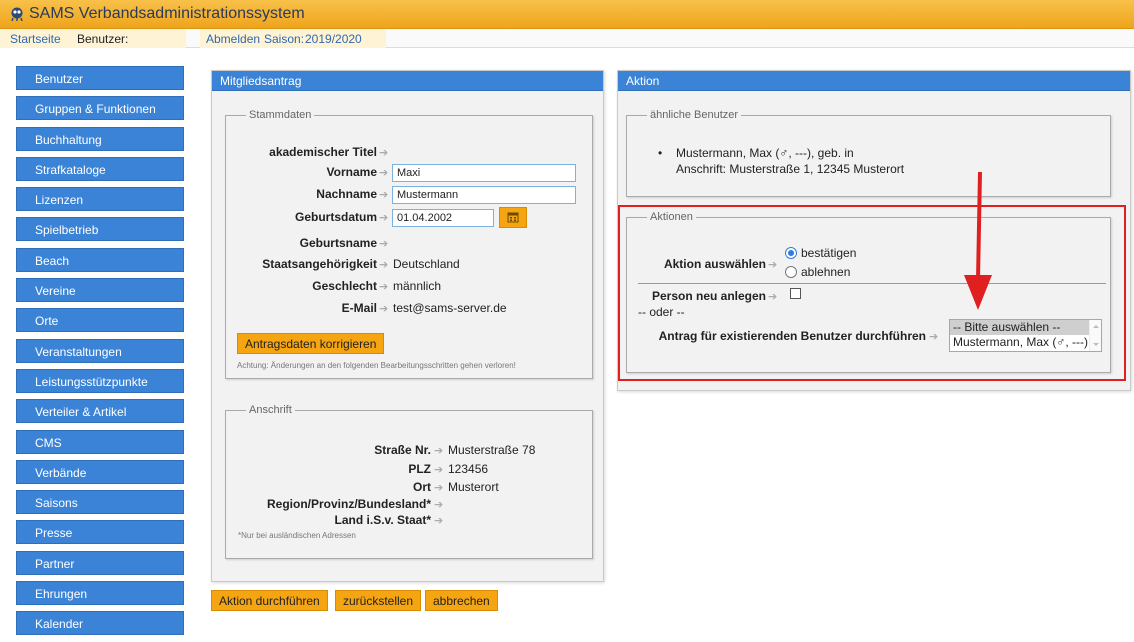 The height and width of the screenshot is (642, 1134). Describe the element at coordinates (378, 600) in the screenshot. I see `zurueckstellen-button: zurückstellen` at that location.